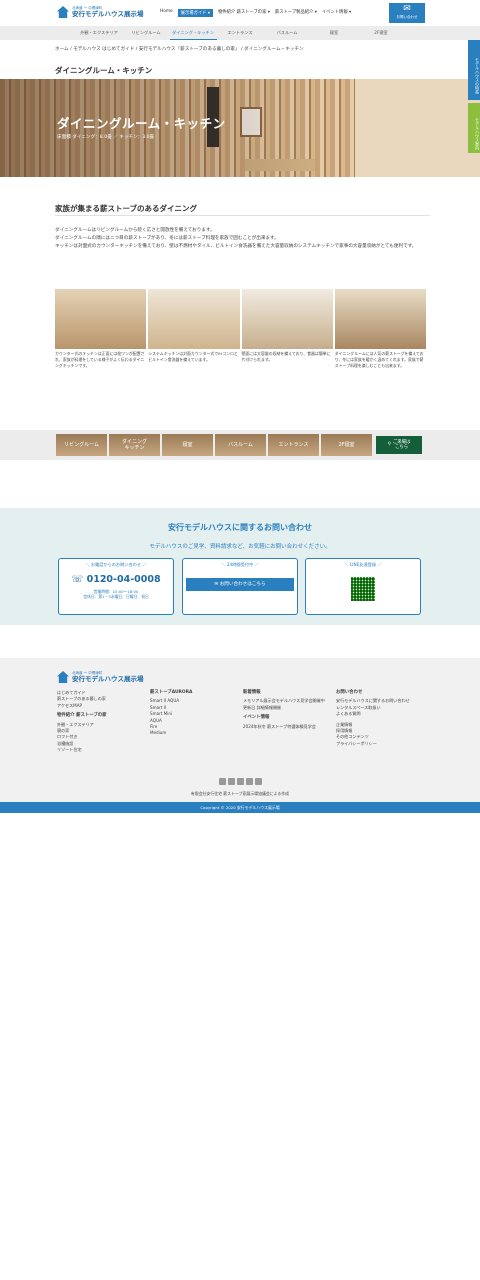 Image resolution: width=480 pixels, height=1280 pixels. I want to click on footer-link: 2024年秋冬 薪ストーブ特選体験見学会, so click(285, 727).